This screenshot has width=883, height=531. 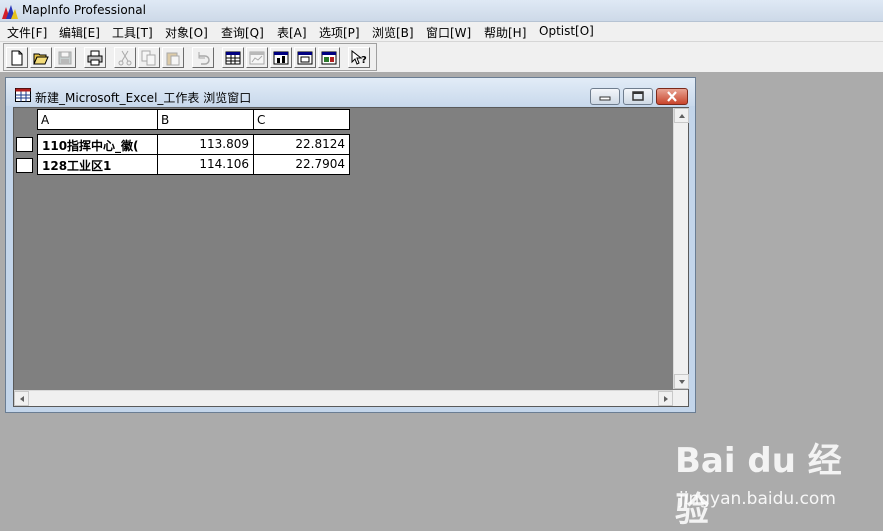 I want to click on watermark-brand: Bai du 经验, so click(x=758, y=485).